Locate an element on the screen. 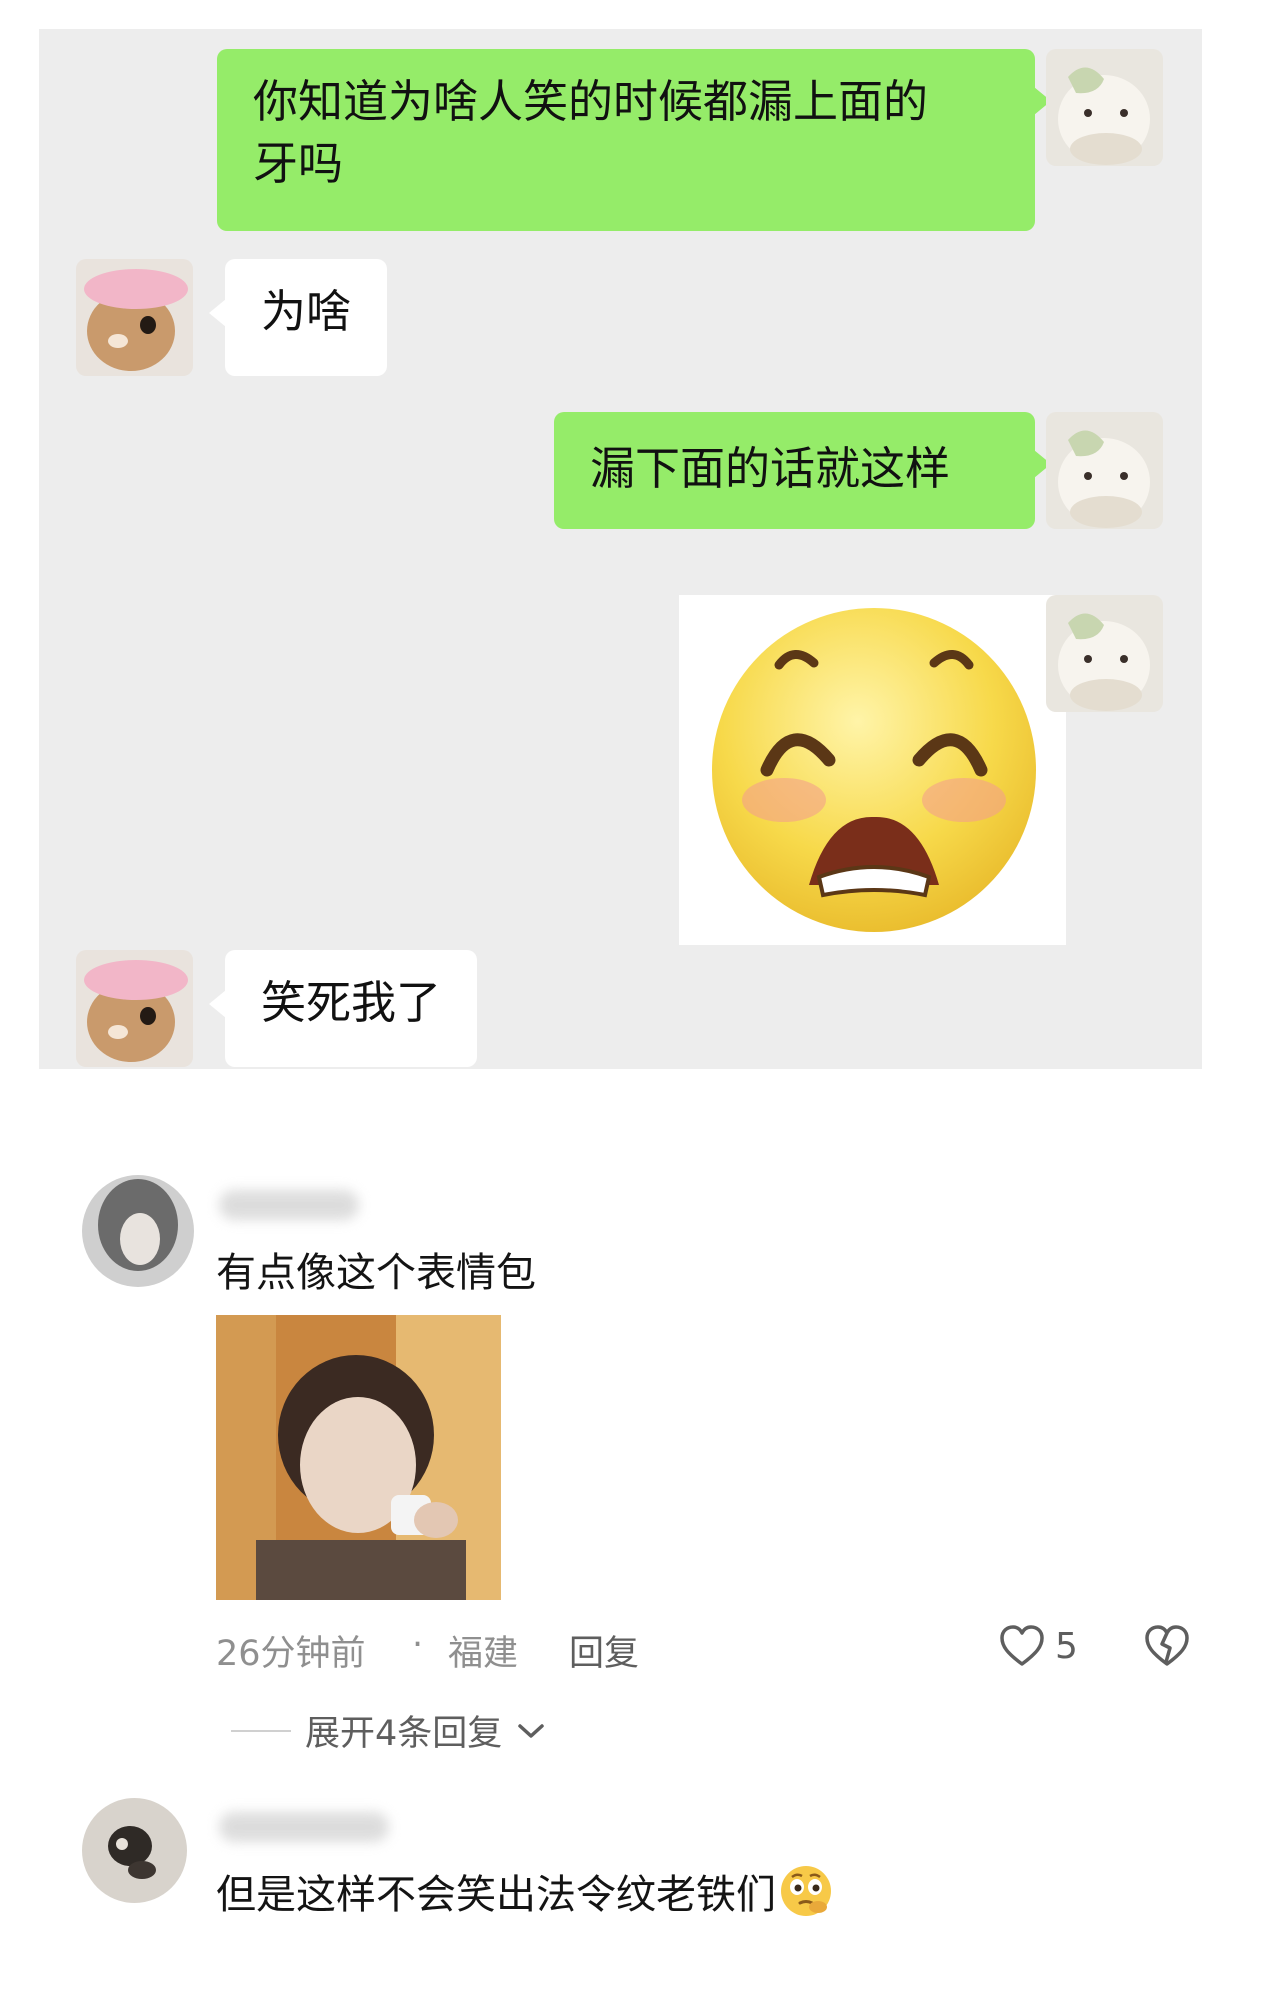 The image size is (1266, 2013). comment-text: 但是这样不会笑出法令纹老铁们 is located at coordinates (525, 1891).